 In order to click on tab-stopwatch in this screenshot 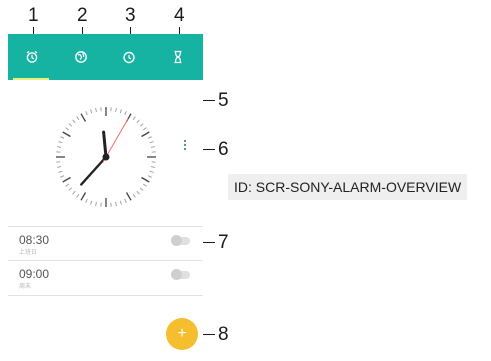, I will do `click(129, 57)`.